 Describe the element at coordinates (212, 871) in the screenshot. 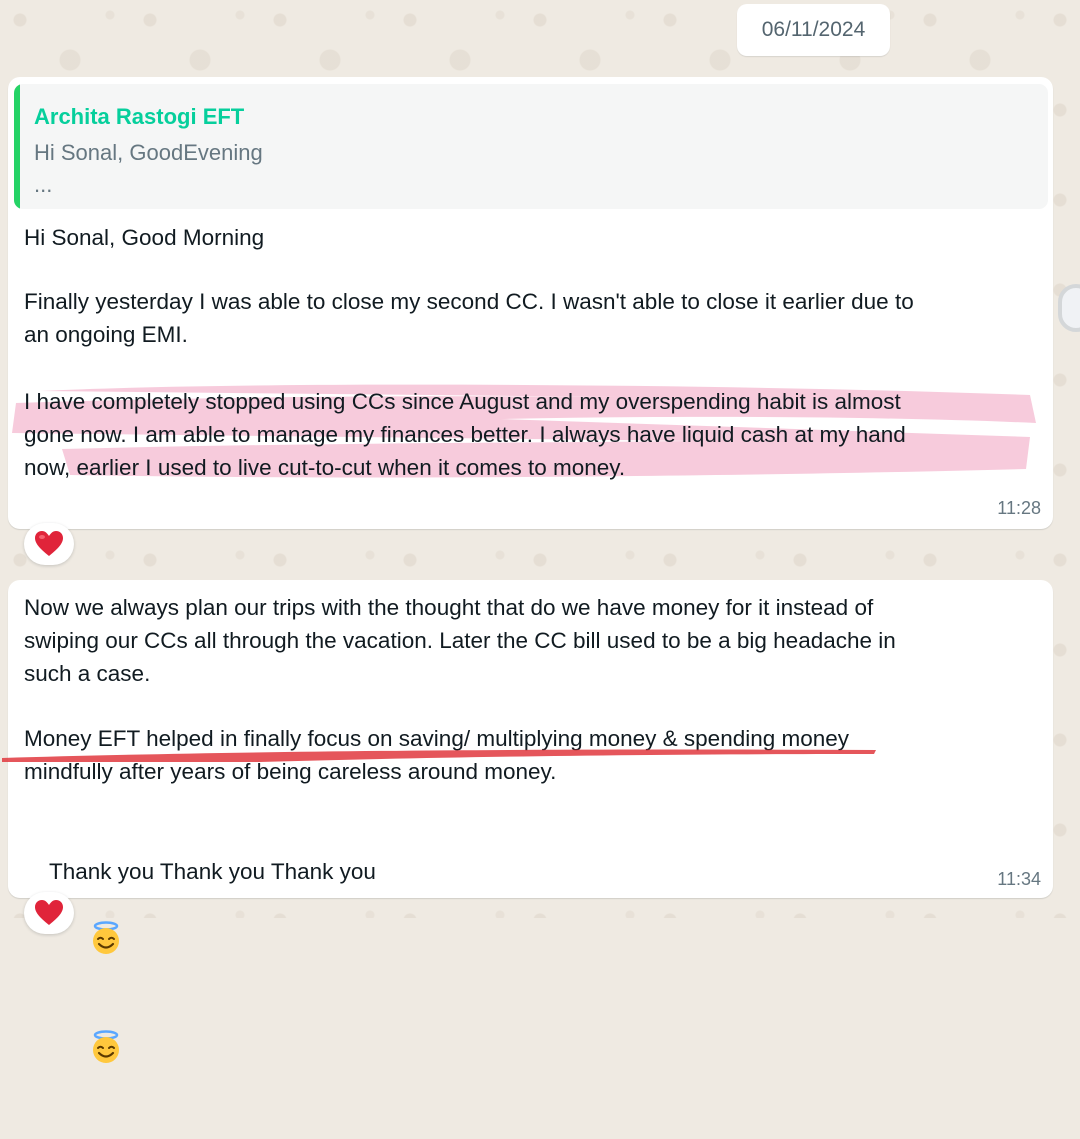

I see `thank-you-text: Thank you Thank you Thank you` at that location.